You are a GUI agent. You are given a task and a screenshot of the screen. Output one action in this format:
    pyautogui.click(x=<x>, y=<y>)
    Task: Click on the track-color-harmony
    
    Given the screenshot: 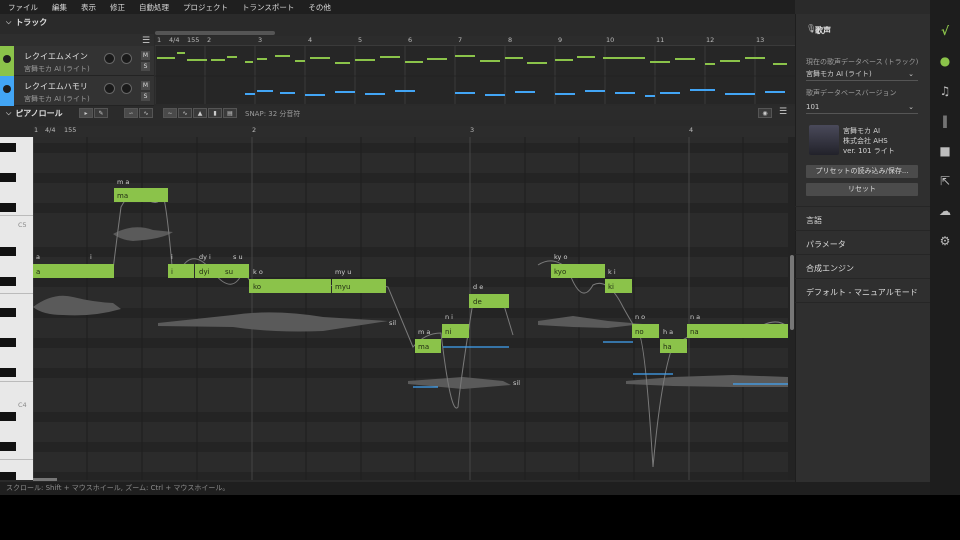 What is the action you would take?
    pyautogui.click(x=7, y=91)
    